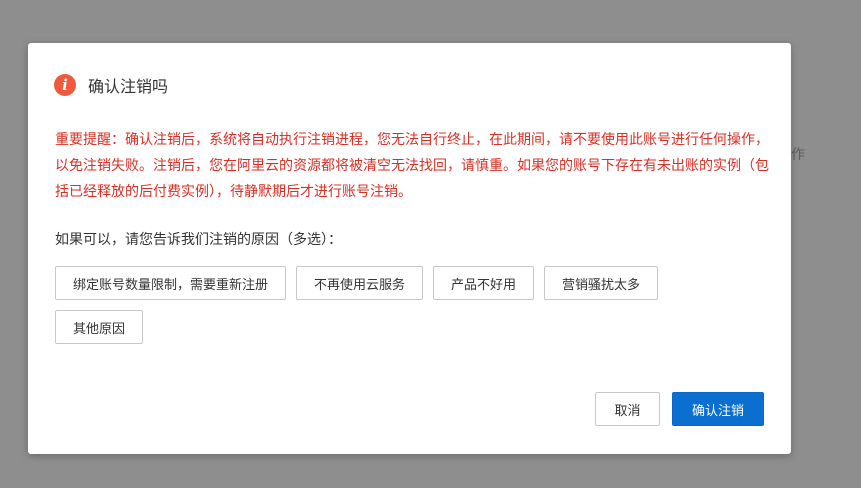 Image resolution: width=861 pixels, height=488 pixels. I want to click on dialog-title: 确认注销吗, so click(128, 86).